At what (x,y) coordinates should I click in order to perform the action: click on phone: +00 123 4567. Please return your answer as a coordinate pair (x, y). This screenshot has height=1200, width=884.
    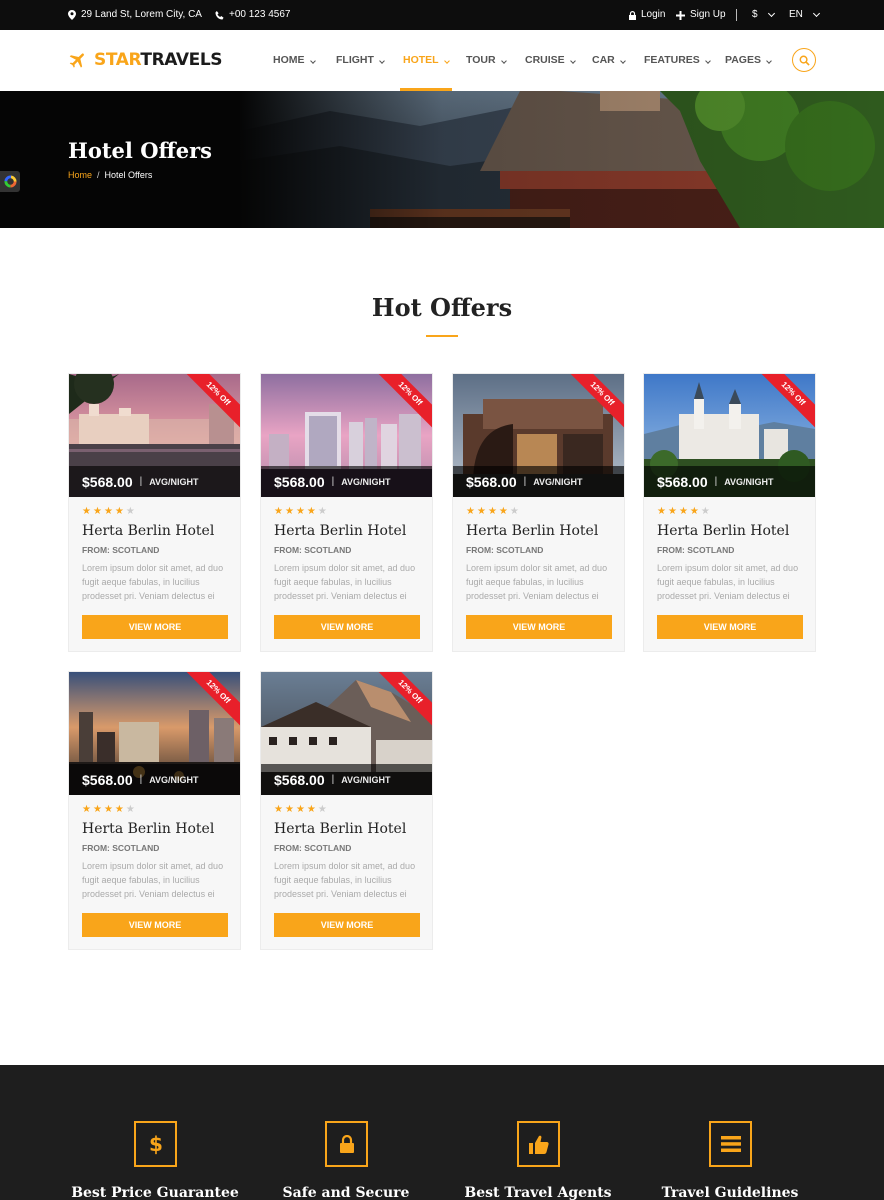
    Looking at the image, I should click on (252, 15).